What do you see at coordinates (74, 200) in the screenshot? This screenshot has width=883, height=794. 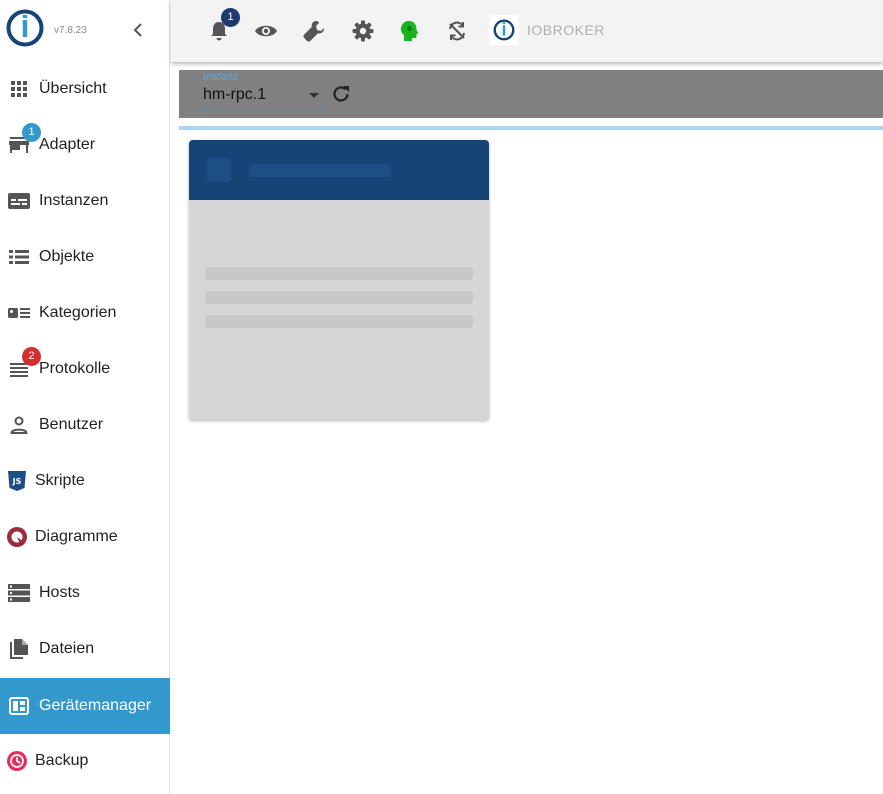 I see `sidebar-item-label: Instanzen` at bounding box center [74, 200].